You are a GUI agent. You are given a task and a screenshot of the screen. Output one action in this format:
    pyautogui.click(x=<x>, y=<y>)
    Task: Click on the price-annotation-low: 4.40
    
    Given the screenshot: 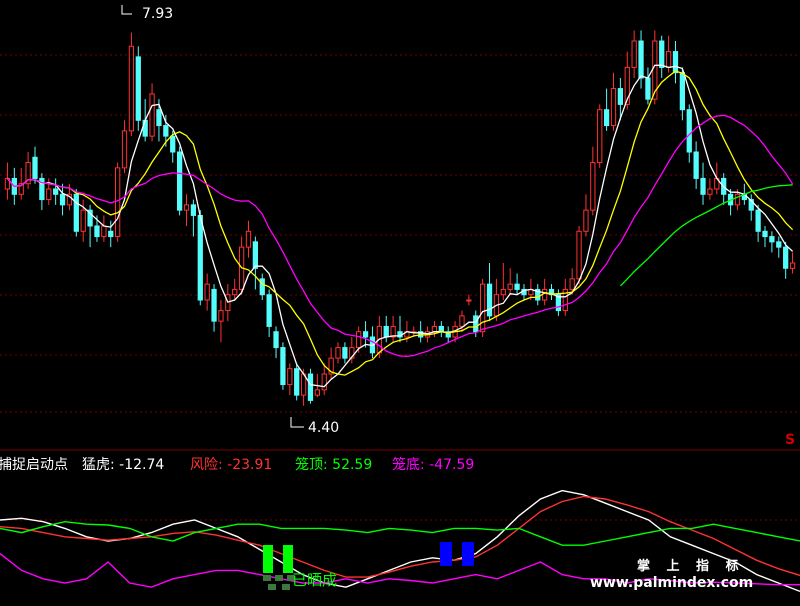 What is the action you would take?
    pyautogui.click(x=314, y=426)
    